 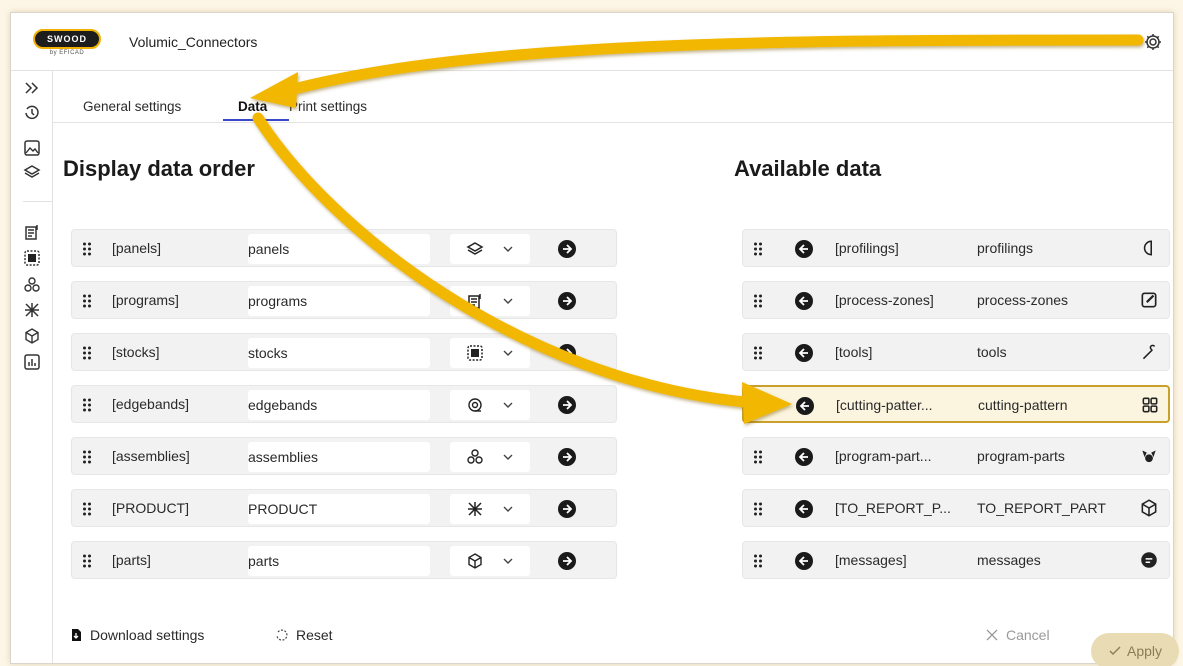 I want to click on data-label-value: PRODUCT, so click(x=283, y=509).